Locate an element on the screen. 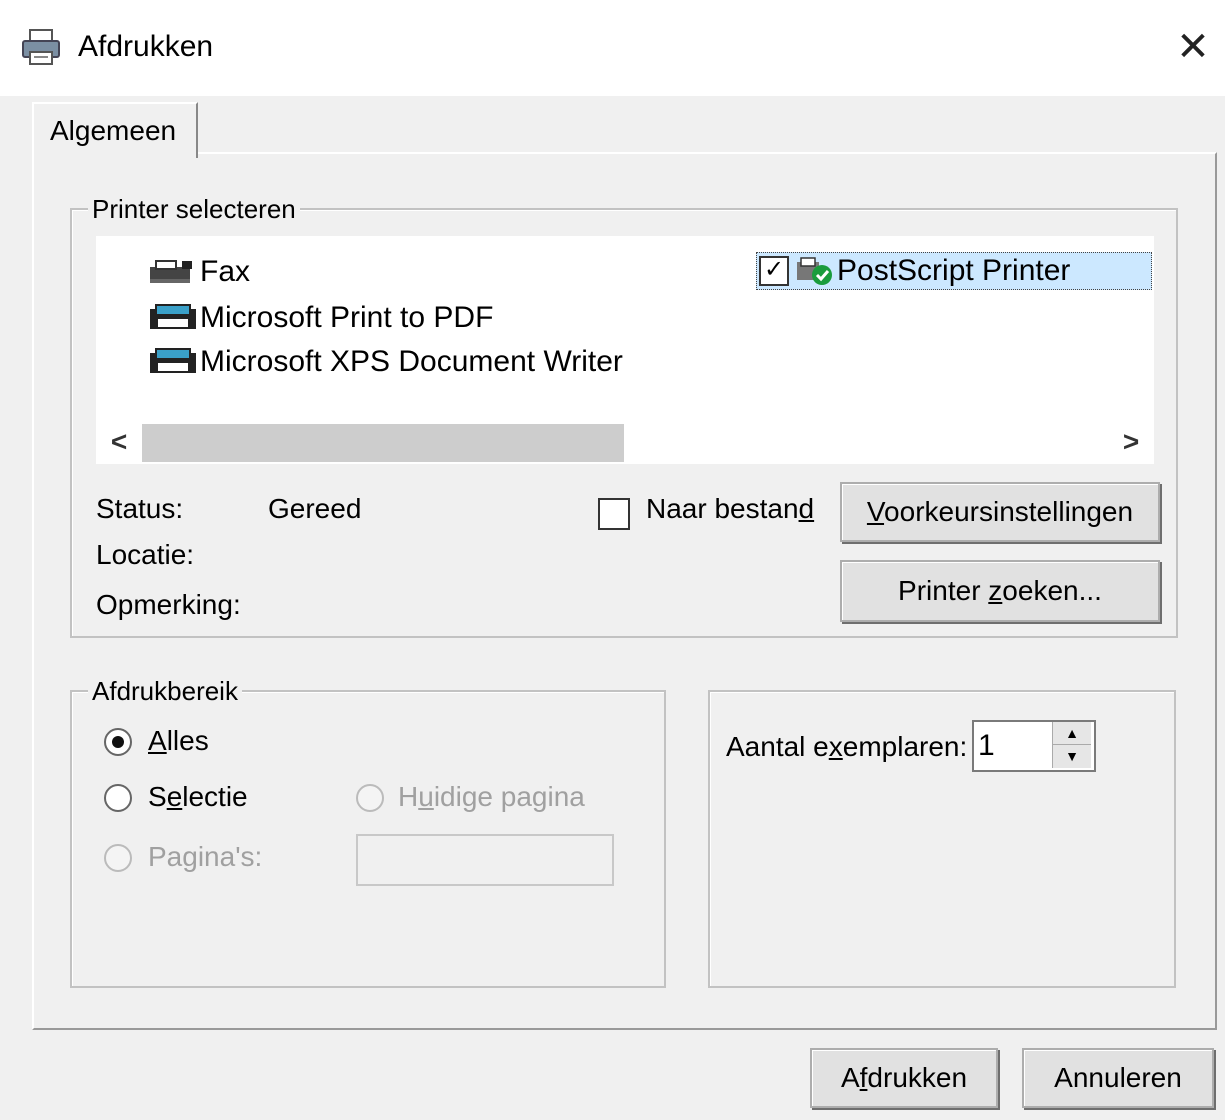 Image resolution: width=1225 pixels, height=1120 pixels. location-label: Locatie: is located at coordinates (145, 554).